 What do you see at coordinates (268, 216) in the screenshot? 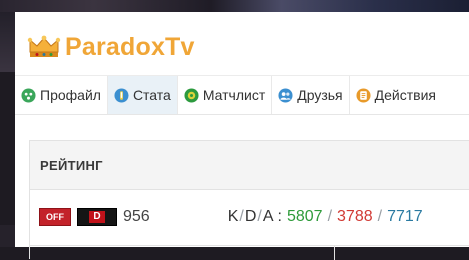
I see `kda-label-a: A` at bounding box center [268, 216].